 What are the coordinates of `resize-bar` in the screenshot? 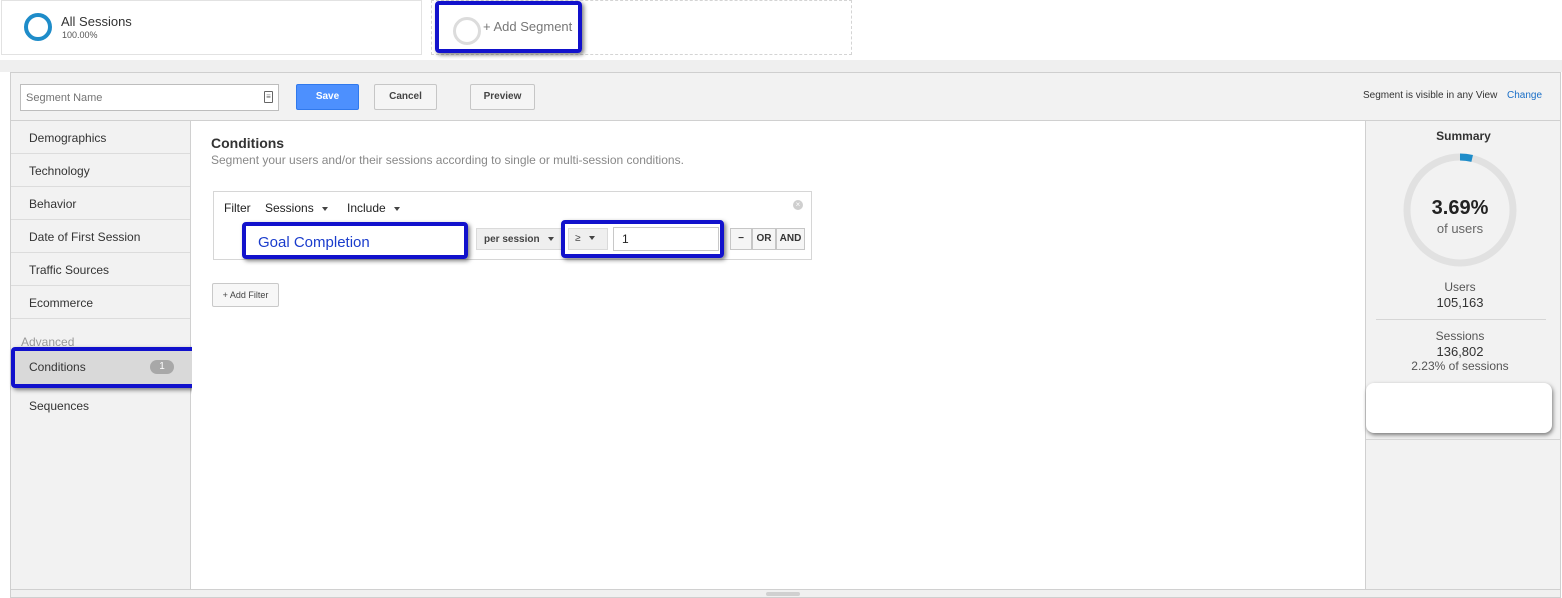 It's located at (785, 593).